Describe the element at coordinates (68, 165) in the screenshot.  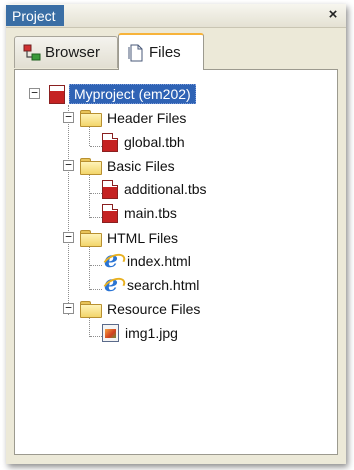
I see `expander-basic-files: −` at that location.